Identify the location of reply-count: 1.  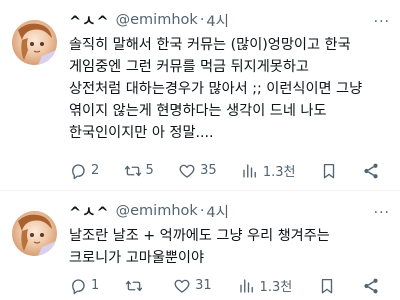
(95, 285).